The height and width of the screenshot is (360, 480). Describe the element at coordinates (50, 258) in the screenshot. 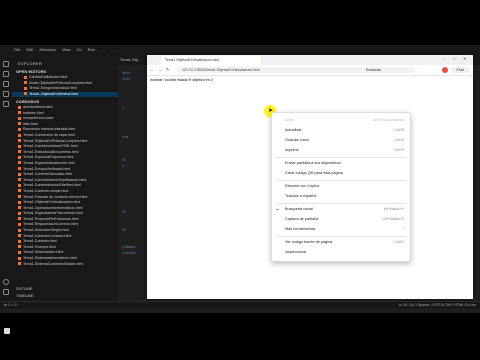

I see `file-tree-label: Tema1.Sistemasinformaticos.html` at that location.